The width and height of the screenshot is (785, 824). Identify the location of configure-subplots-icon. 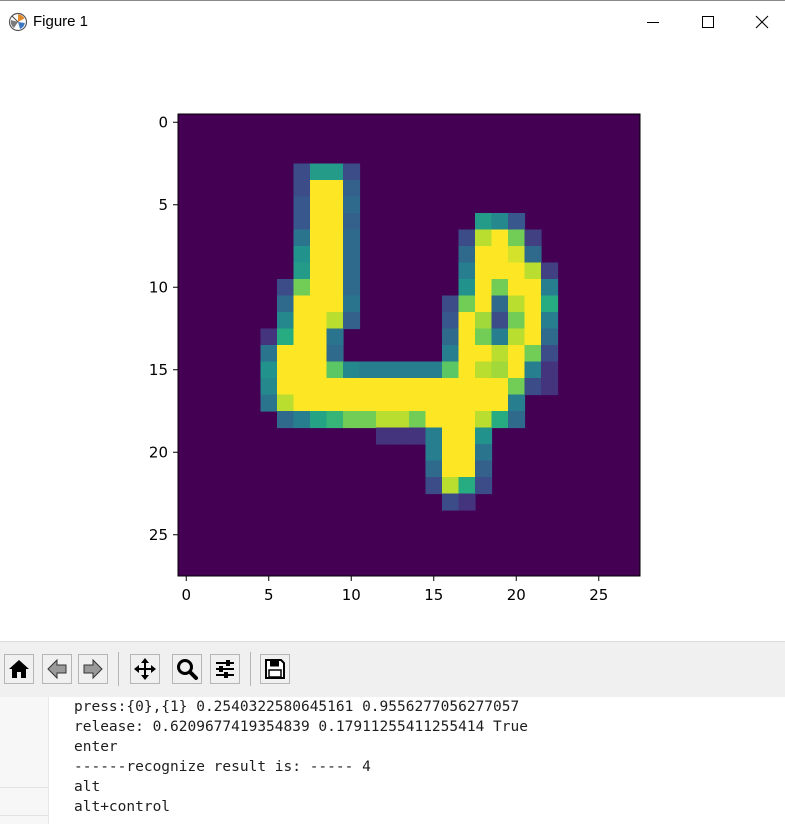
(225, 669).